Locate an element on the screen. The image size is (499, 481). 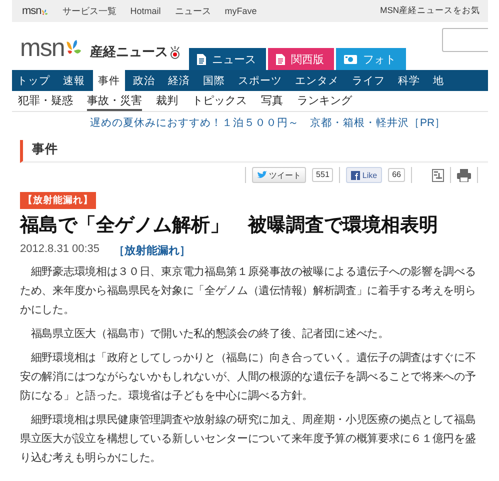
nav-tab: トップ is located at coordinates (33, 80).